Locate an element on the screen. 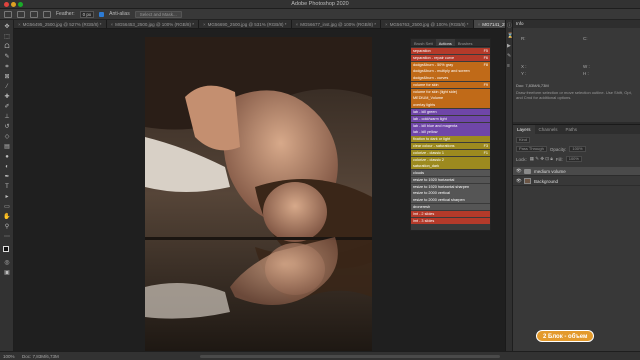 The image size is (640, 360). lasso-tool-preset-icon is located at coordinates (8, 14).